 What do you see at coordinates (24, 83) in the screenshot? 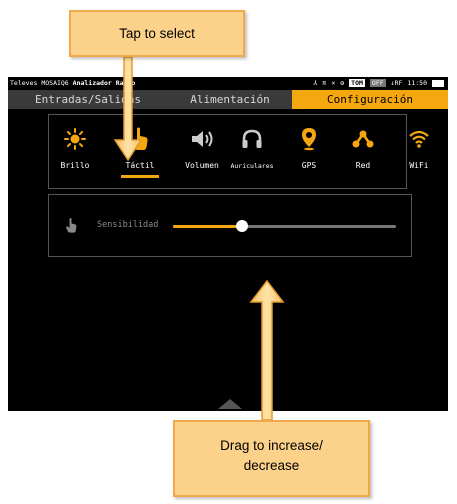
I see `brand-label: Televes` at bounding box center [24, 83].